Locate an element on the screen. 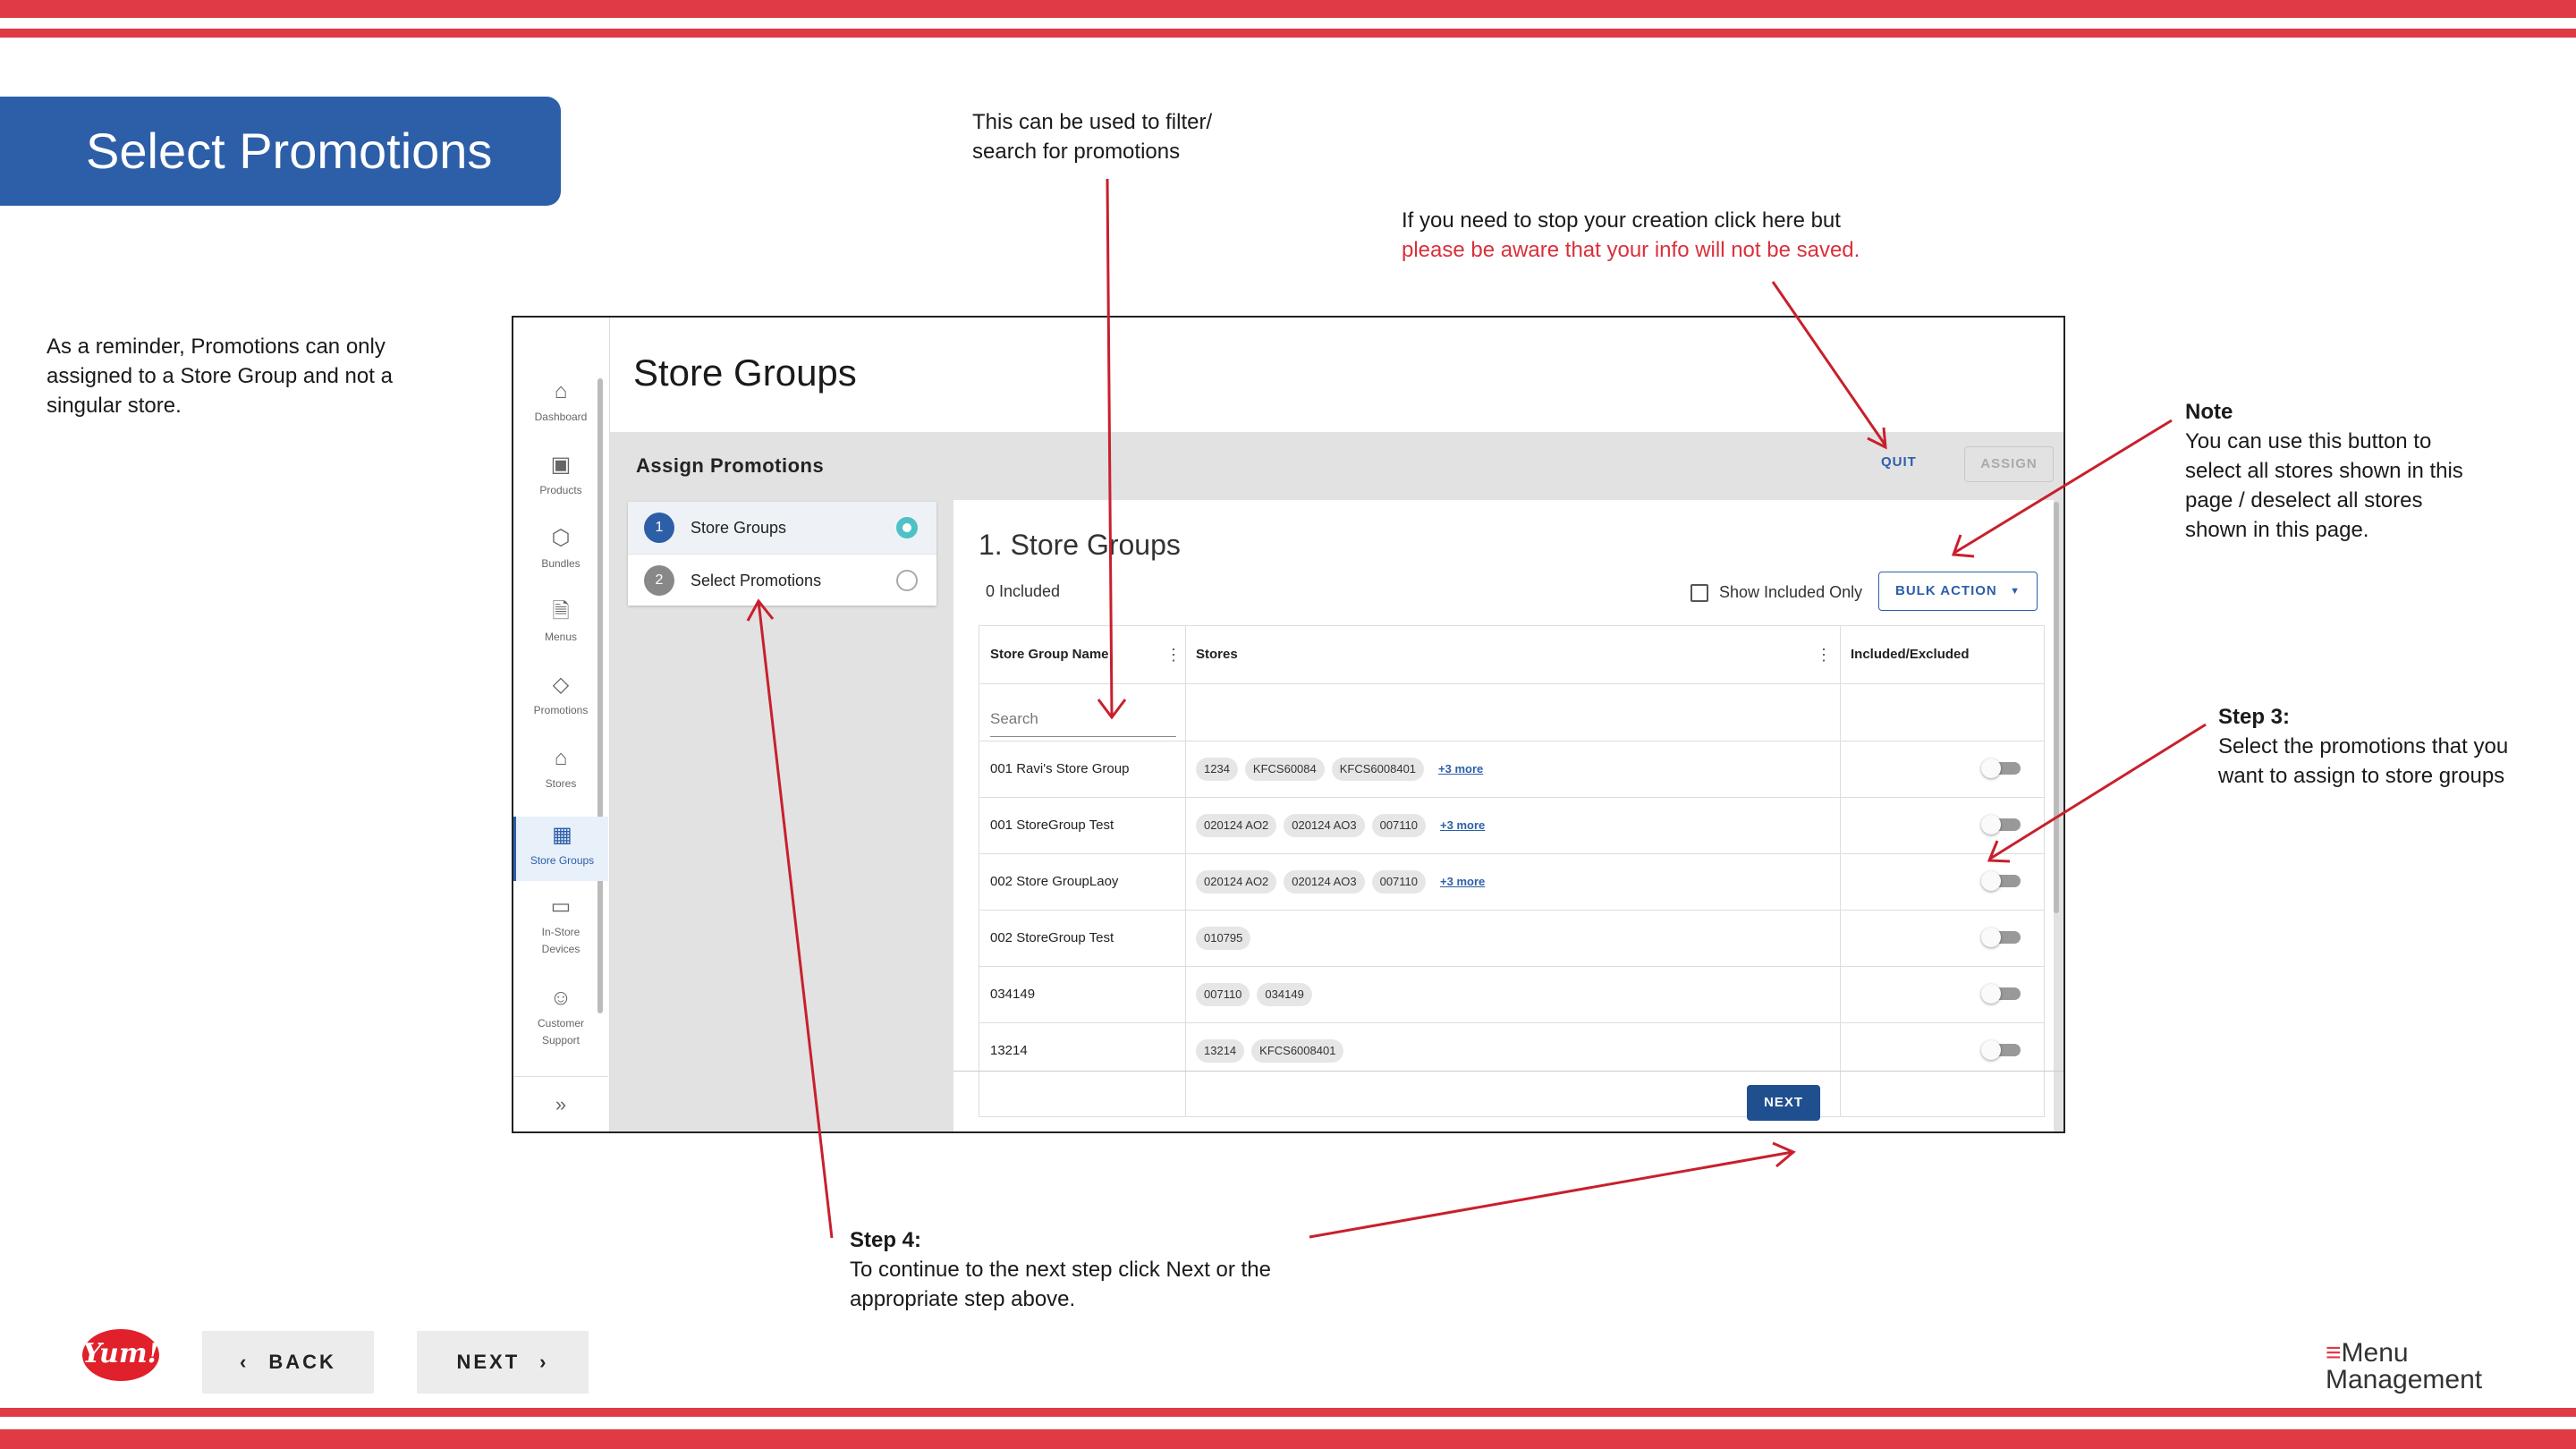 This screenshot has height=1449, width=2576. arrow-bulk is located at coordinates (2062, 488).